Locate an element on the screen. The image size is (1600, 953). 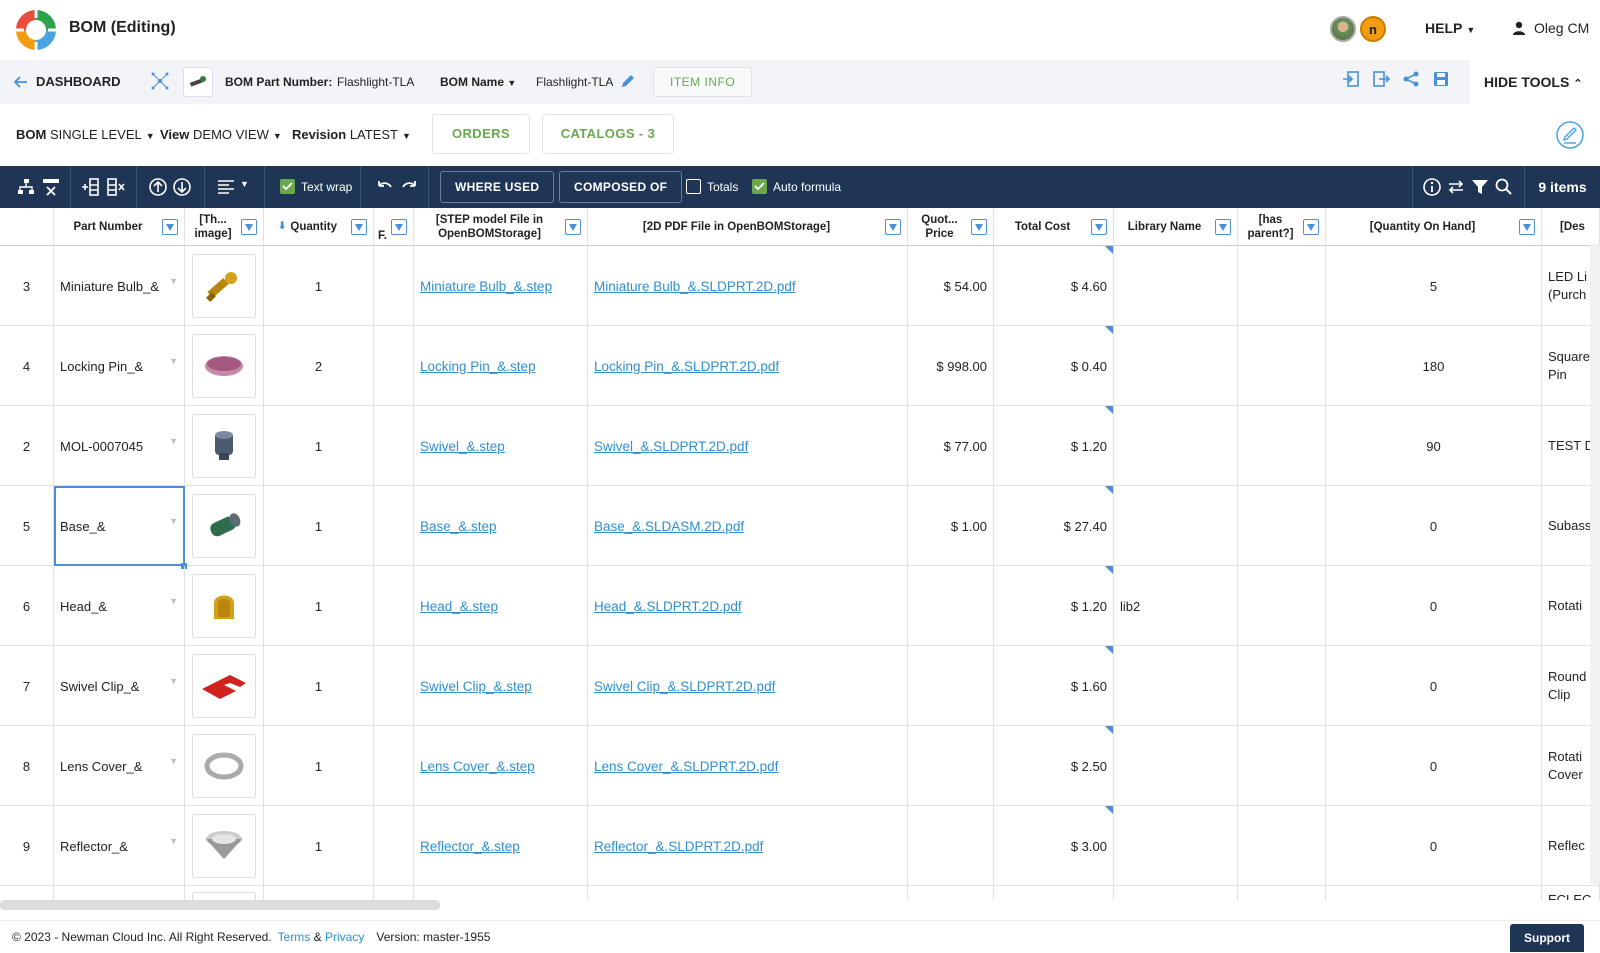
composed-of-button: COMPOSED OF is located at coordinates (621, 187).